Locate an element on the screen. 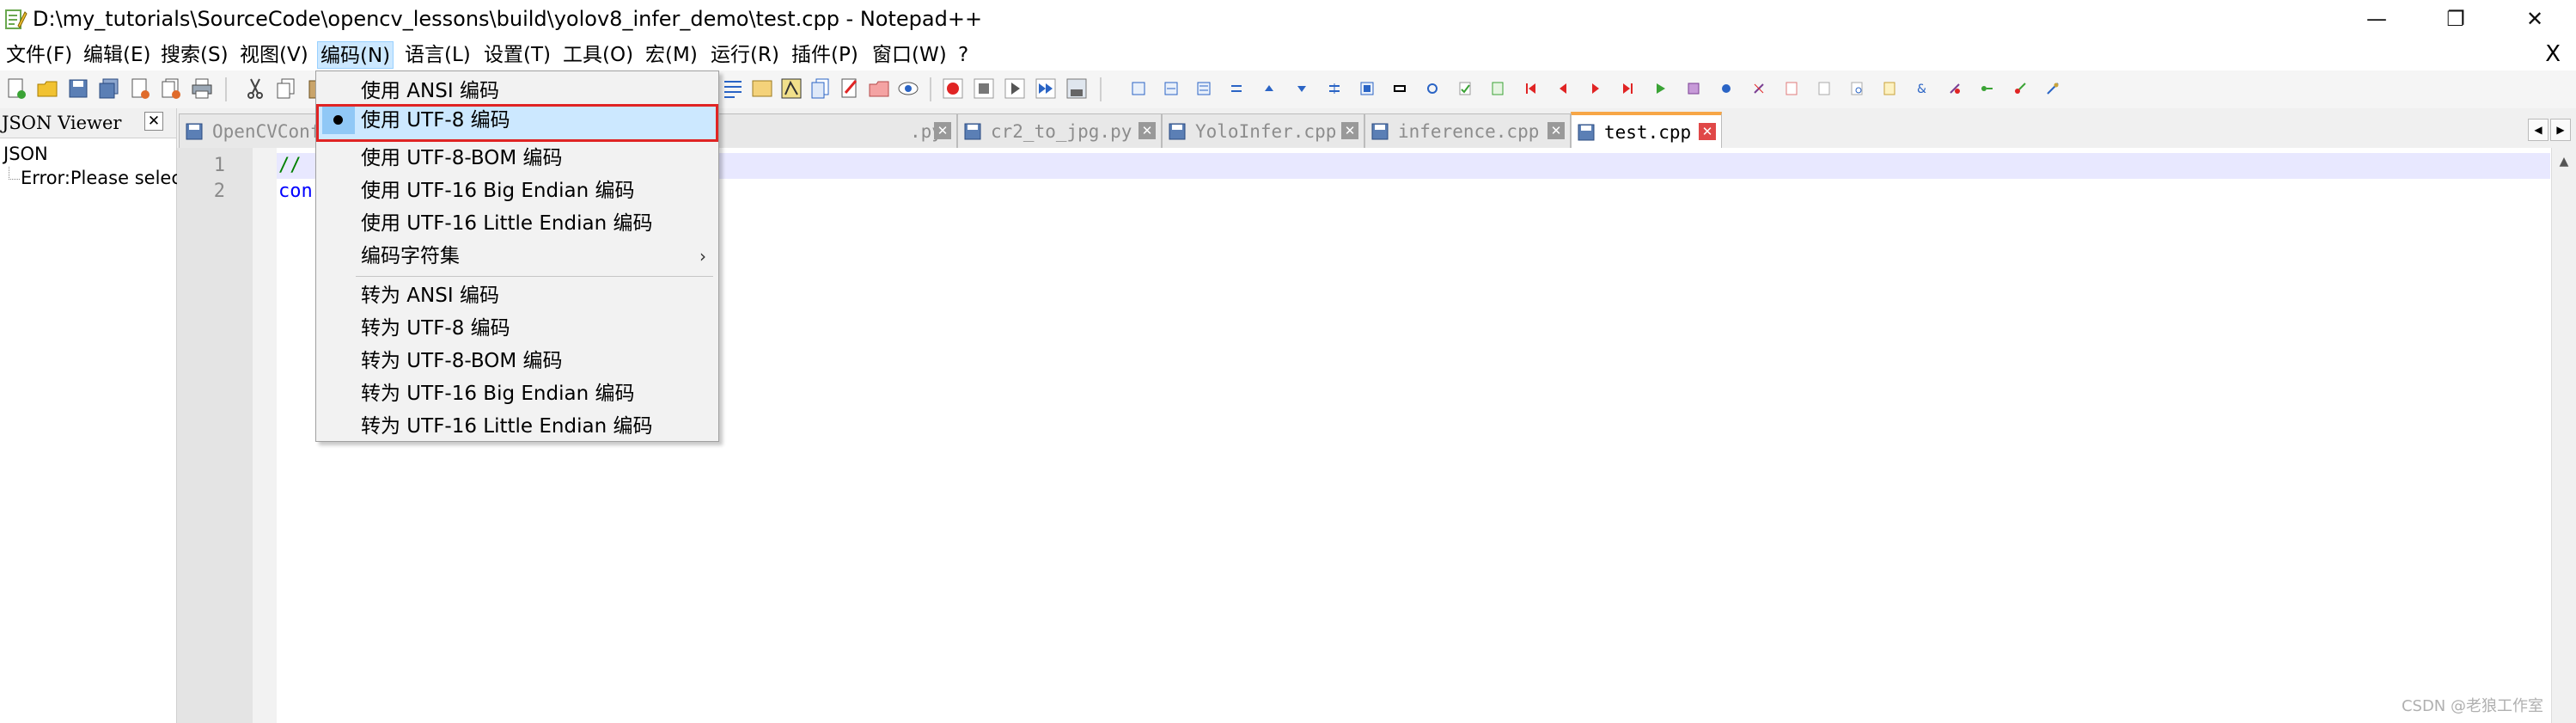 The width and height of the screenshot is (2576, 723). tab-scroll-right-button: ▶ is located at coordinates (2560, 130).